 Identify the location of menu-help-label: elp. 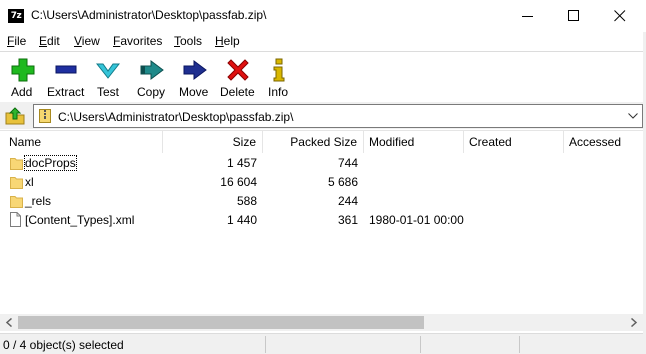
(231, 41).